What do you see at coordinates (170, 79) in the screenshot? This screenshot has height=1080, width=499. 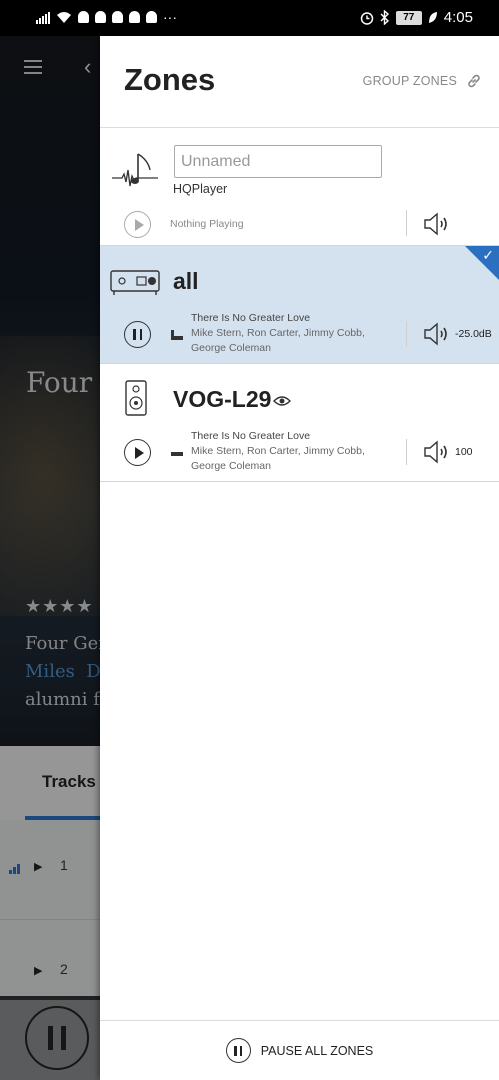 I see `drawer-title: Zones` at bounding box center [170, 79].